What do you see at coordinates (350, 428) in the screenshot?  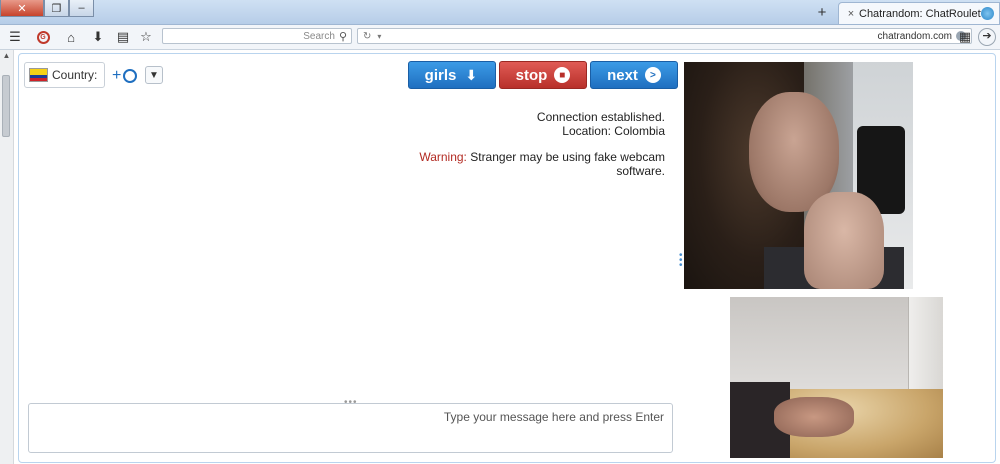 I see `message-input: Type your message here and press Enter` at bounding box center [350, 428].